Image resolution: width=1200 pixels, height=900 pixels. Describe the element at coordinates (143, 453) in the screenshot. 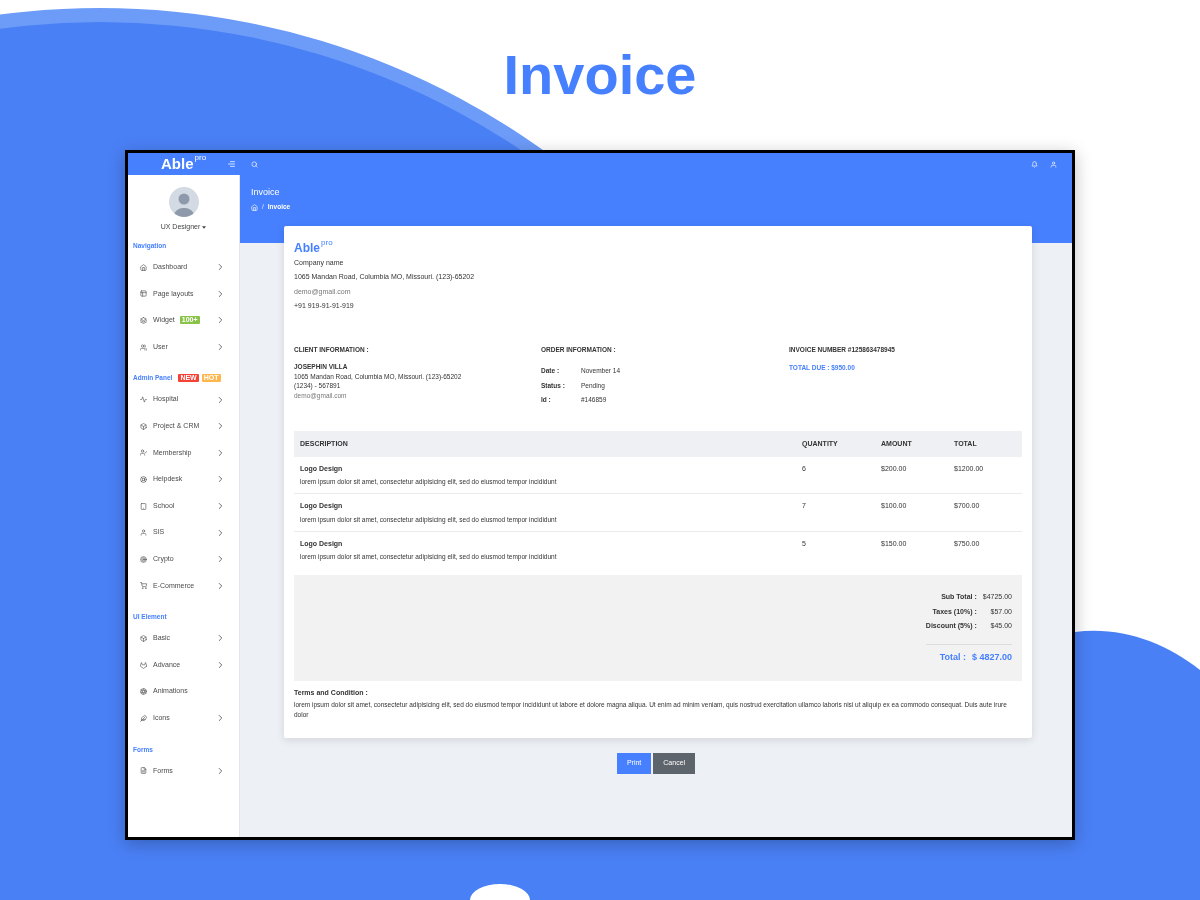

I see `user-check-icon` at that location.